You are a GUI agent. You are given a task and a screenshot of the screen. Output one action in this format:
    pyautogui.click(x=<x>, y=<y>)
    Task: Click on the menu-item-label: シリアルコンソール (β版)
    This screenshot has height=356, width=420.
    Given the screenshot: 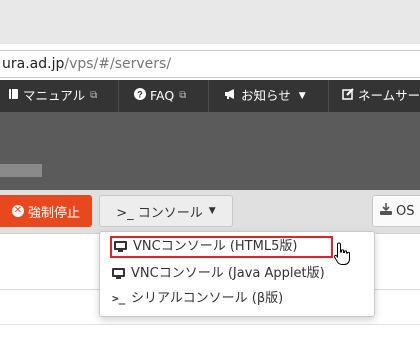 What is the action you would take?
    pyautogui.click(x=207, y=298)
    